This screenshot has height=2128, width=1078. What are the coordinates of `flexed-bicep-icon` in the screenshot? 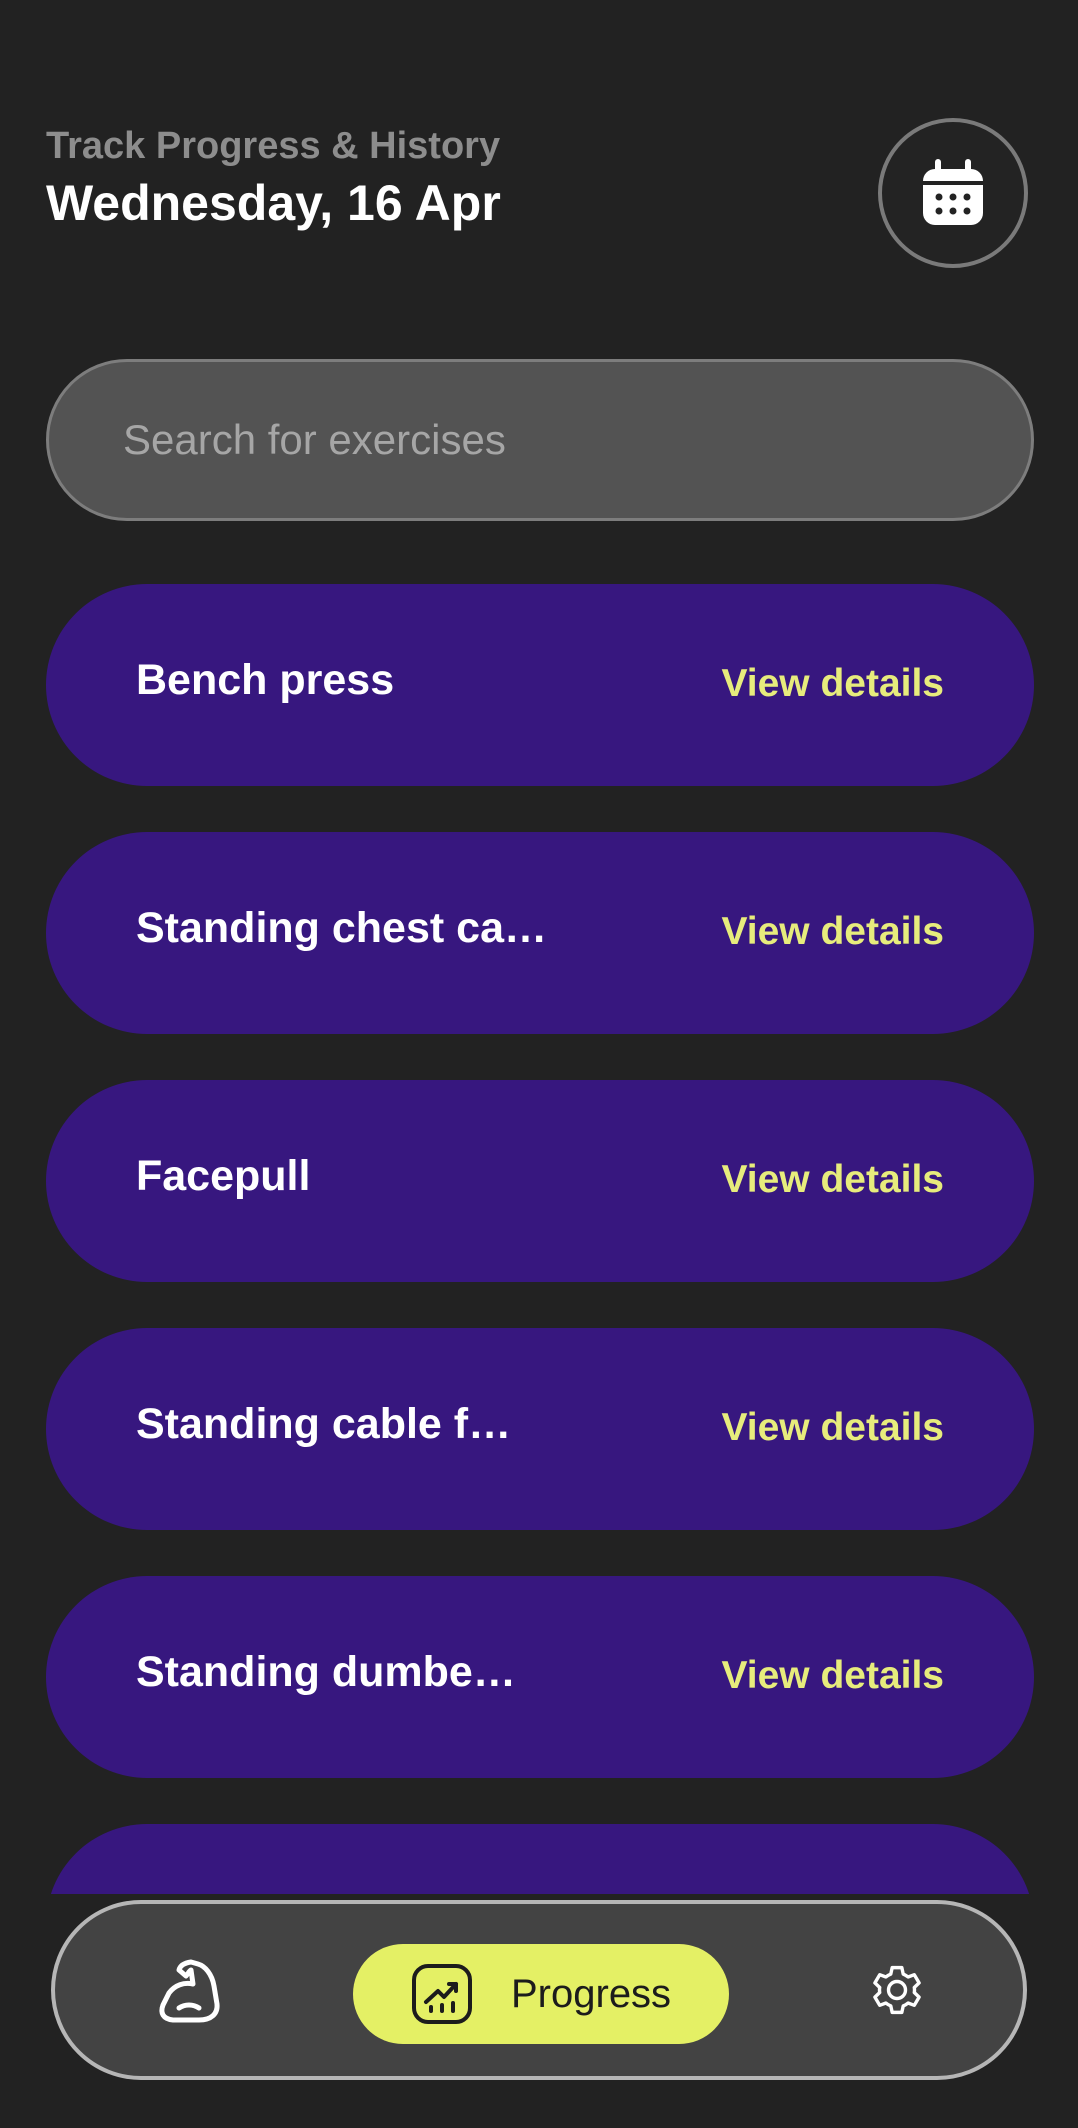 It's located at (189, 1991).